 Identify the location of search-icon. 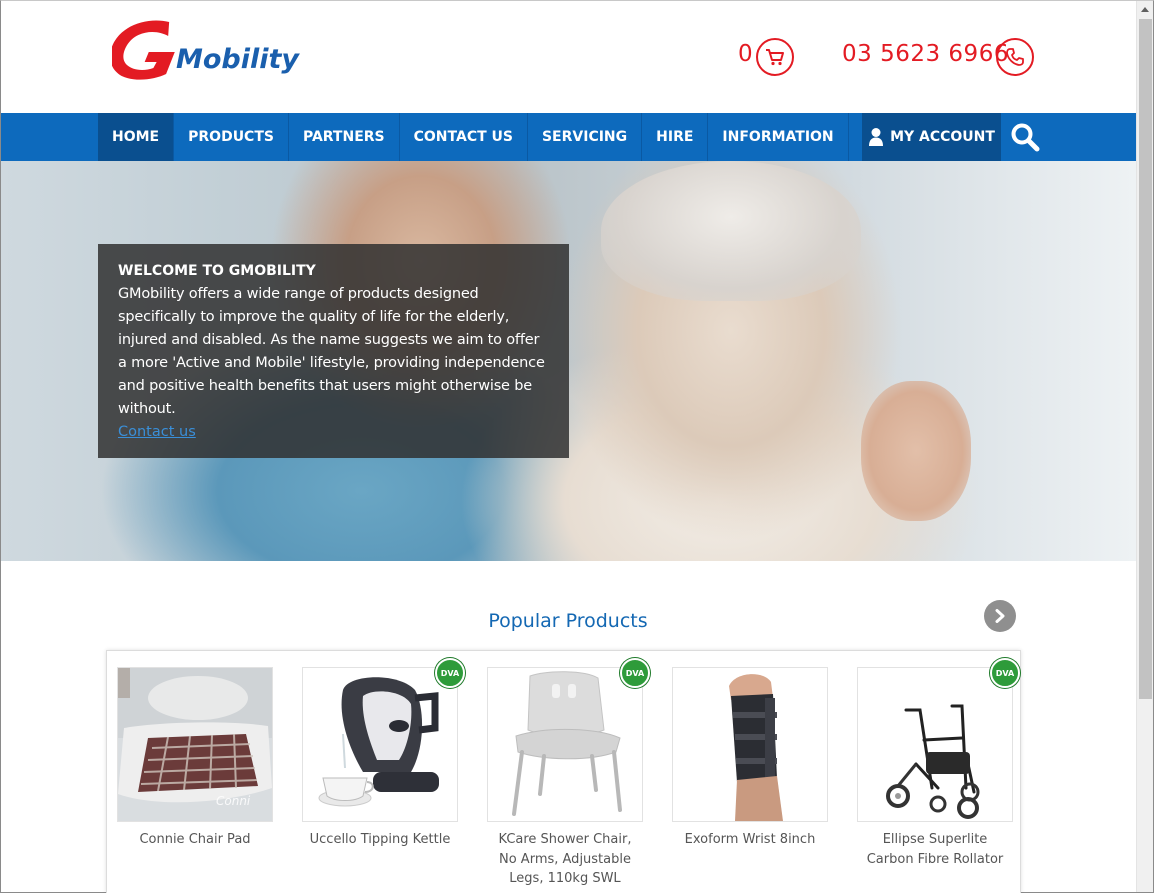
(1025, 137).